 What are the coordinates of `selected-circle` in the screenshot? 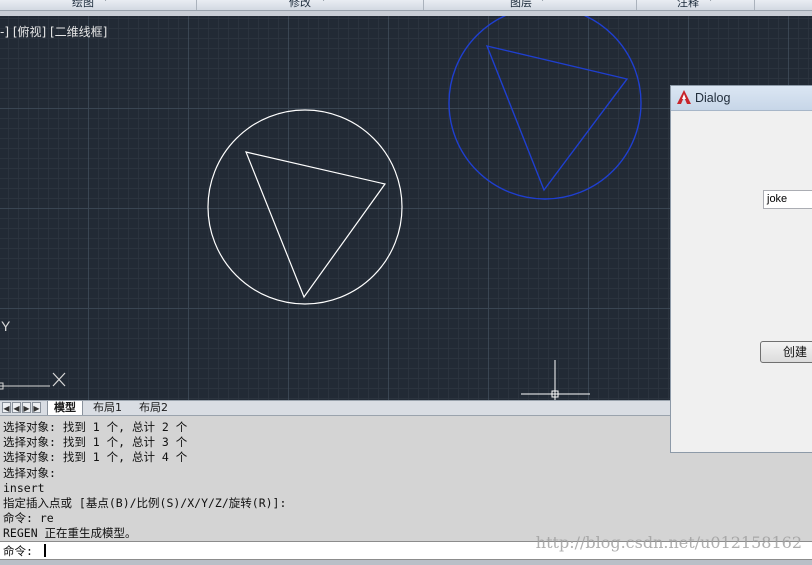 It's located at (545, 108).